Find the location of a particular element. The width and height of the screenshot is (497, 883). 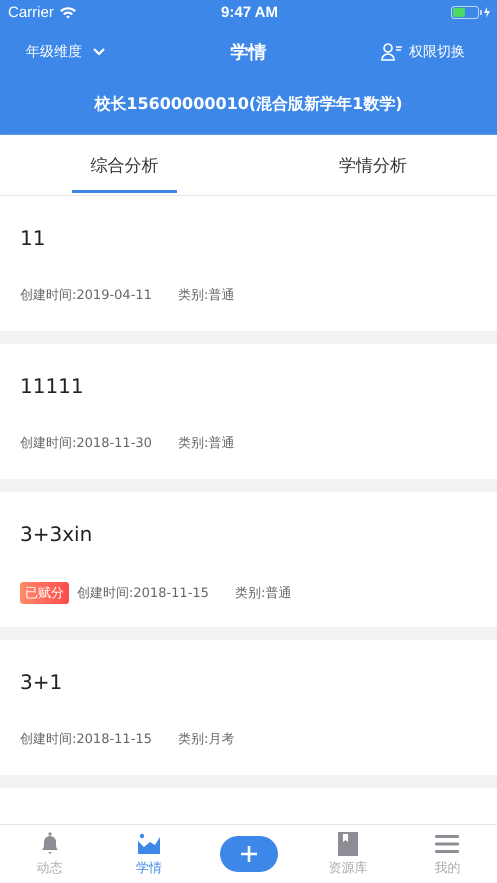

wifi-icon is located at coordinates (67, 12).